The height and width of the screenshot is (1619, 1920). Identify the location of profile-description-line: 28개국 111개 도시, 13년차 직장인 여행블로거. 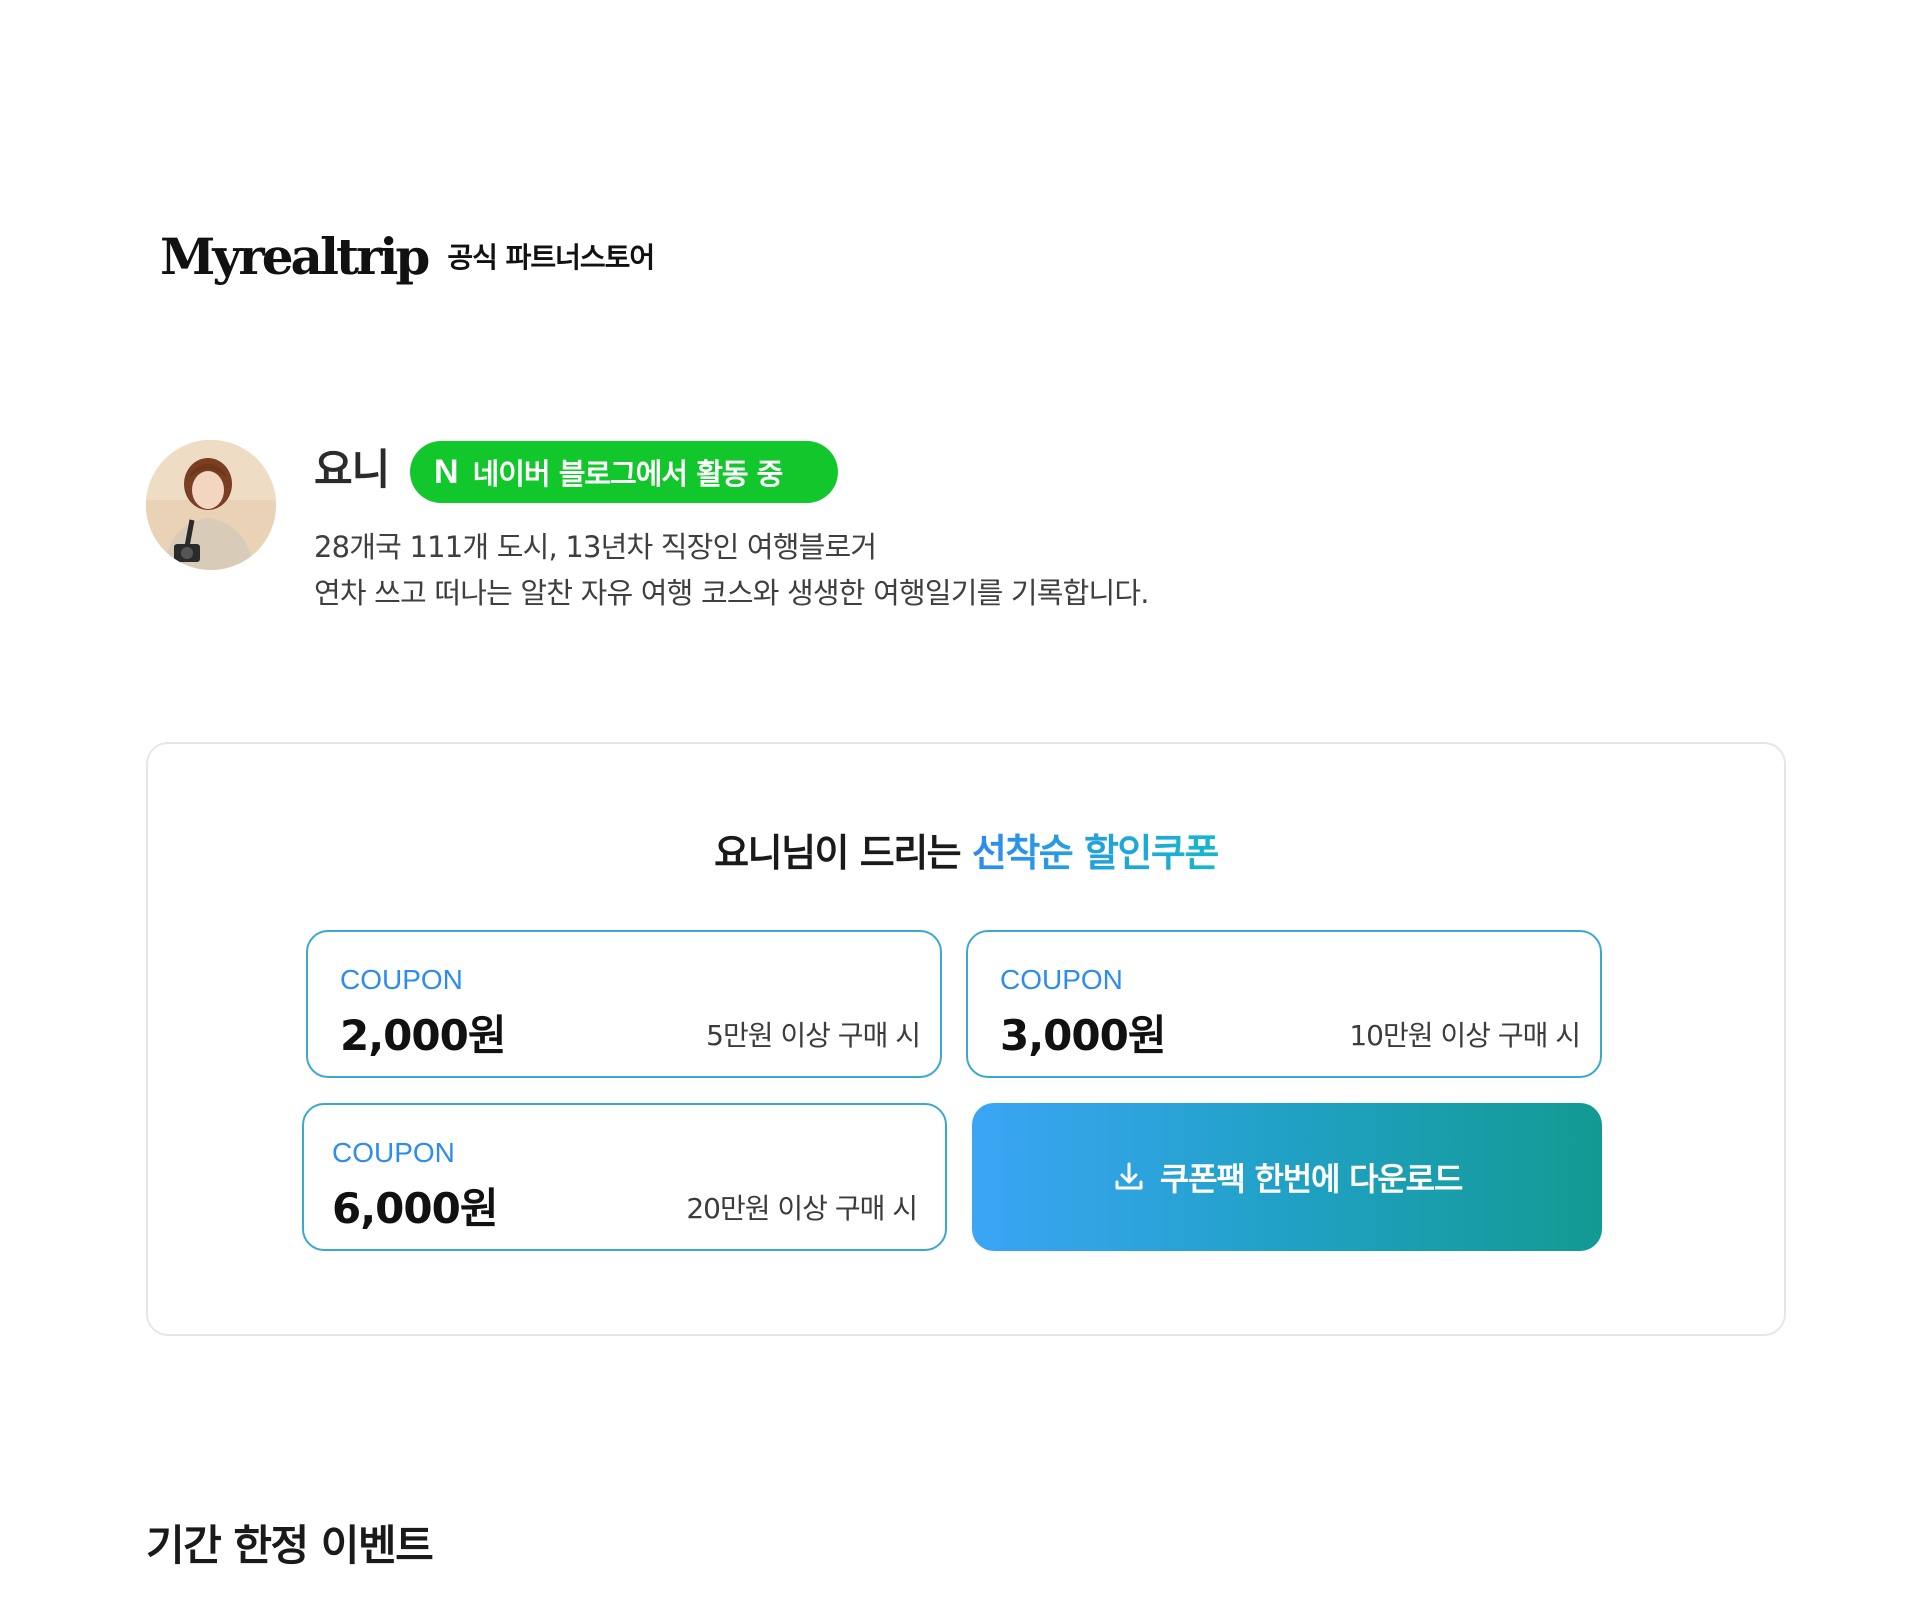
(595, 547).